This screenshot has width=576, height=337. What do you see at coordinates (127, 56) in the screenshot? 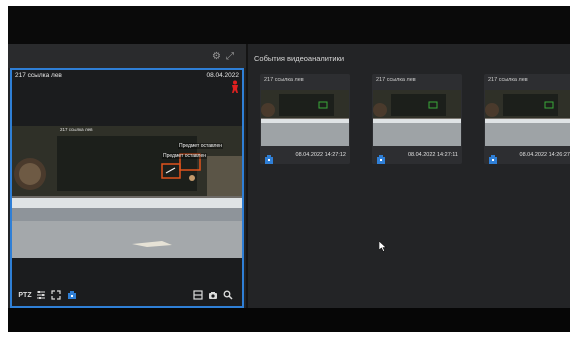
I see `camera-panel-header: ⚙ ⤢` at bounding box center [127, 56].